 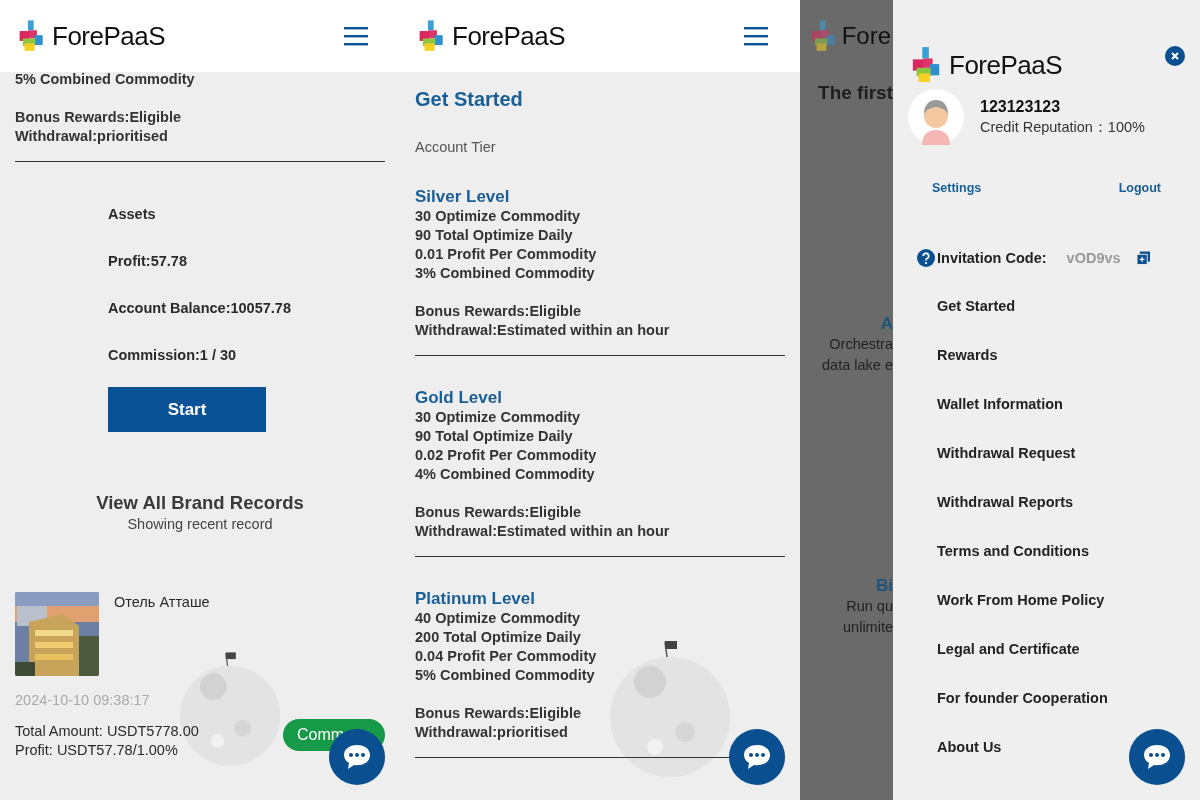 What do you see at coordinates (475, 599) in the screenshot?
I see `level-title: Platinum Level` at bounding box center [475, 599].